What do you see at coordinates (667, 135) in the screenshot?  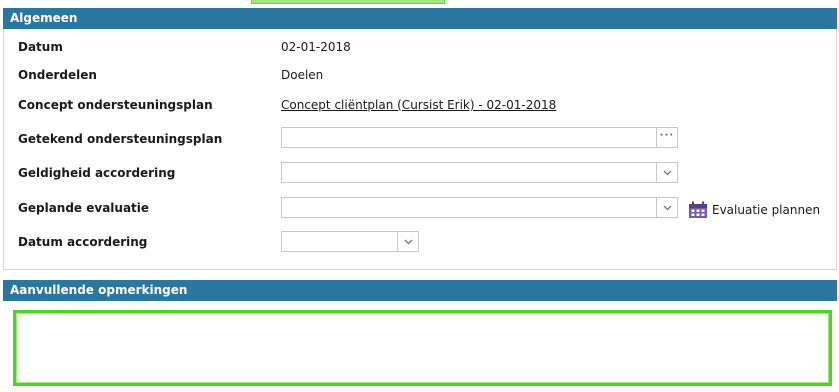 I see `ellipsis-icon: ···` at bounding box center [667, 135].